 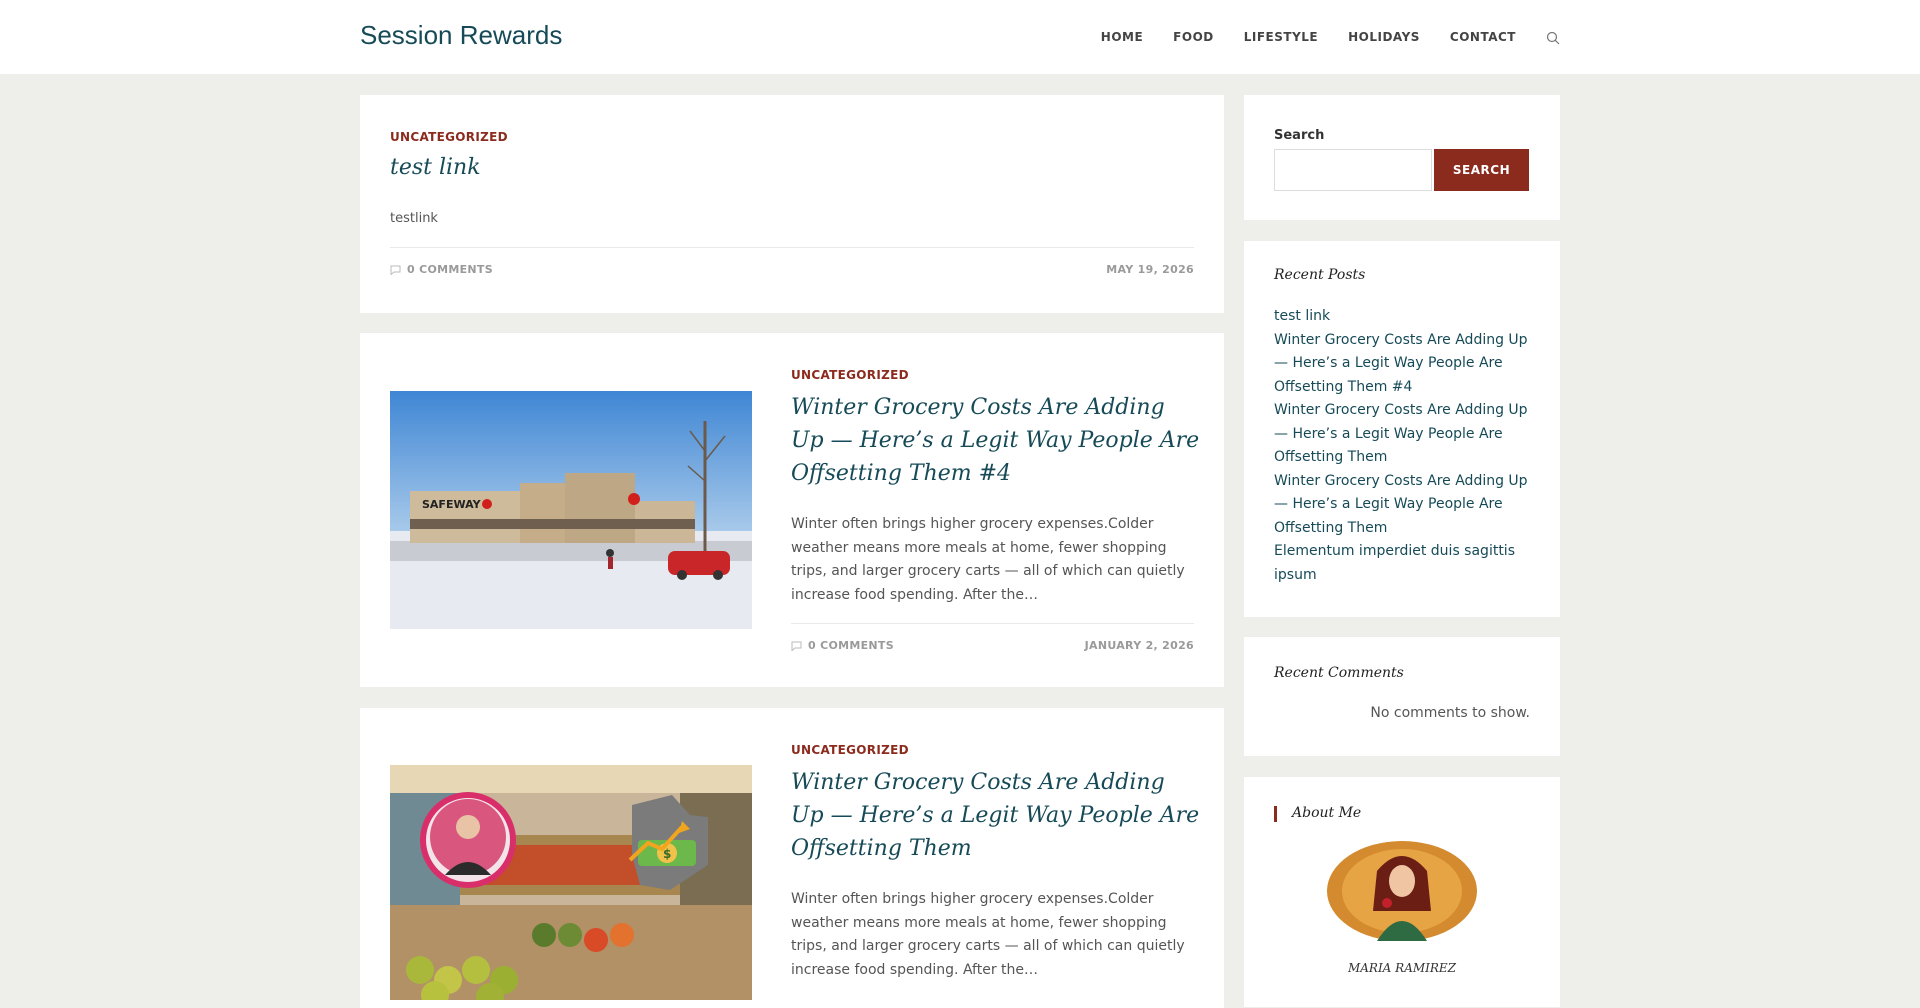 I want to click on post-thumbnail: $, so click(x=571, y=882).